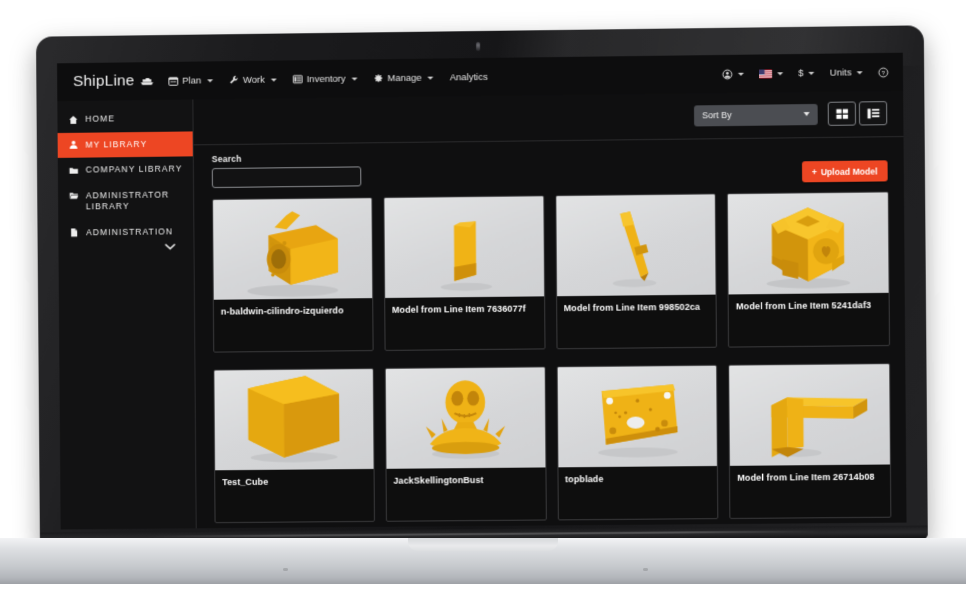  What do you see at coordinates (226, 159) in the screenshot?
I see `search-label: Search` at bounding box center [226, 159].